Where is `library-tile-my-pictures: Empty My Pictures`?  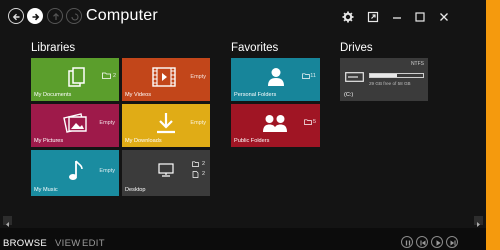 library-tile-my-pictures: Empty My Pictures is located at coordinates (75, 125).